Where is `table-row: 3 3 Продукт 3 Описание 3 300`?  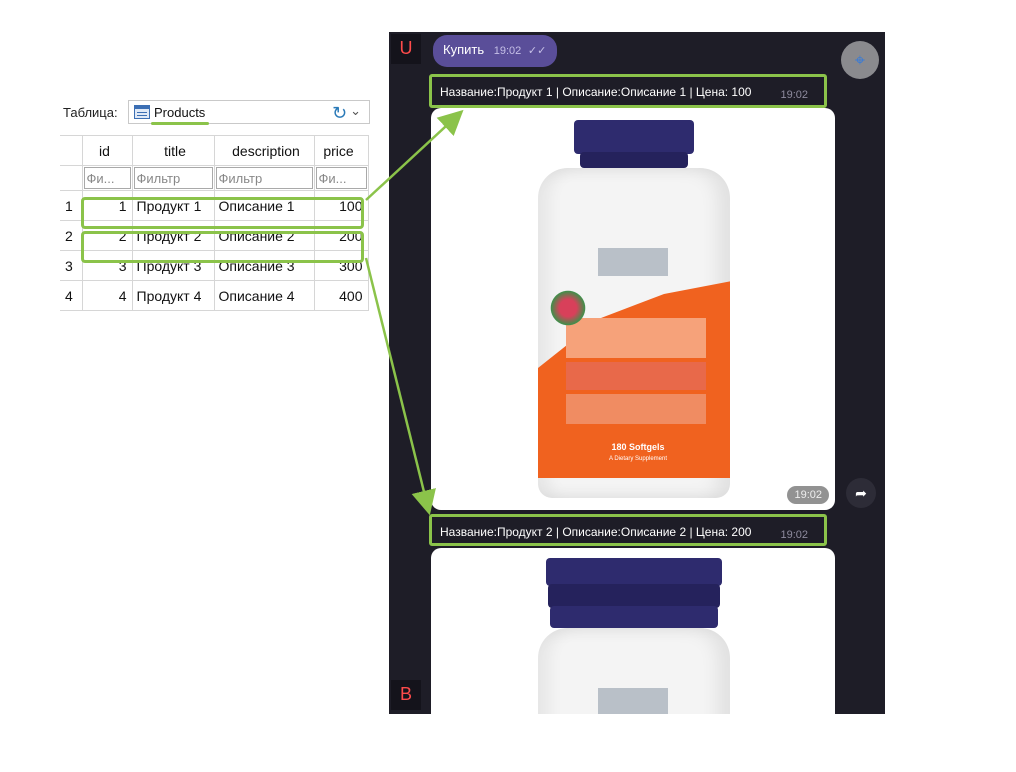 table-row: 3 3 Продукт 3 Описание 3 300 is located at coordinates (214, 265).